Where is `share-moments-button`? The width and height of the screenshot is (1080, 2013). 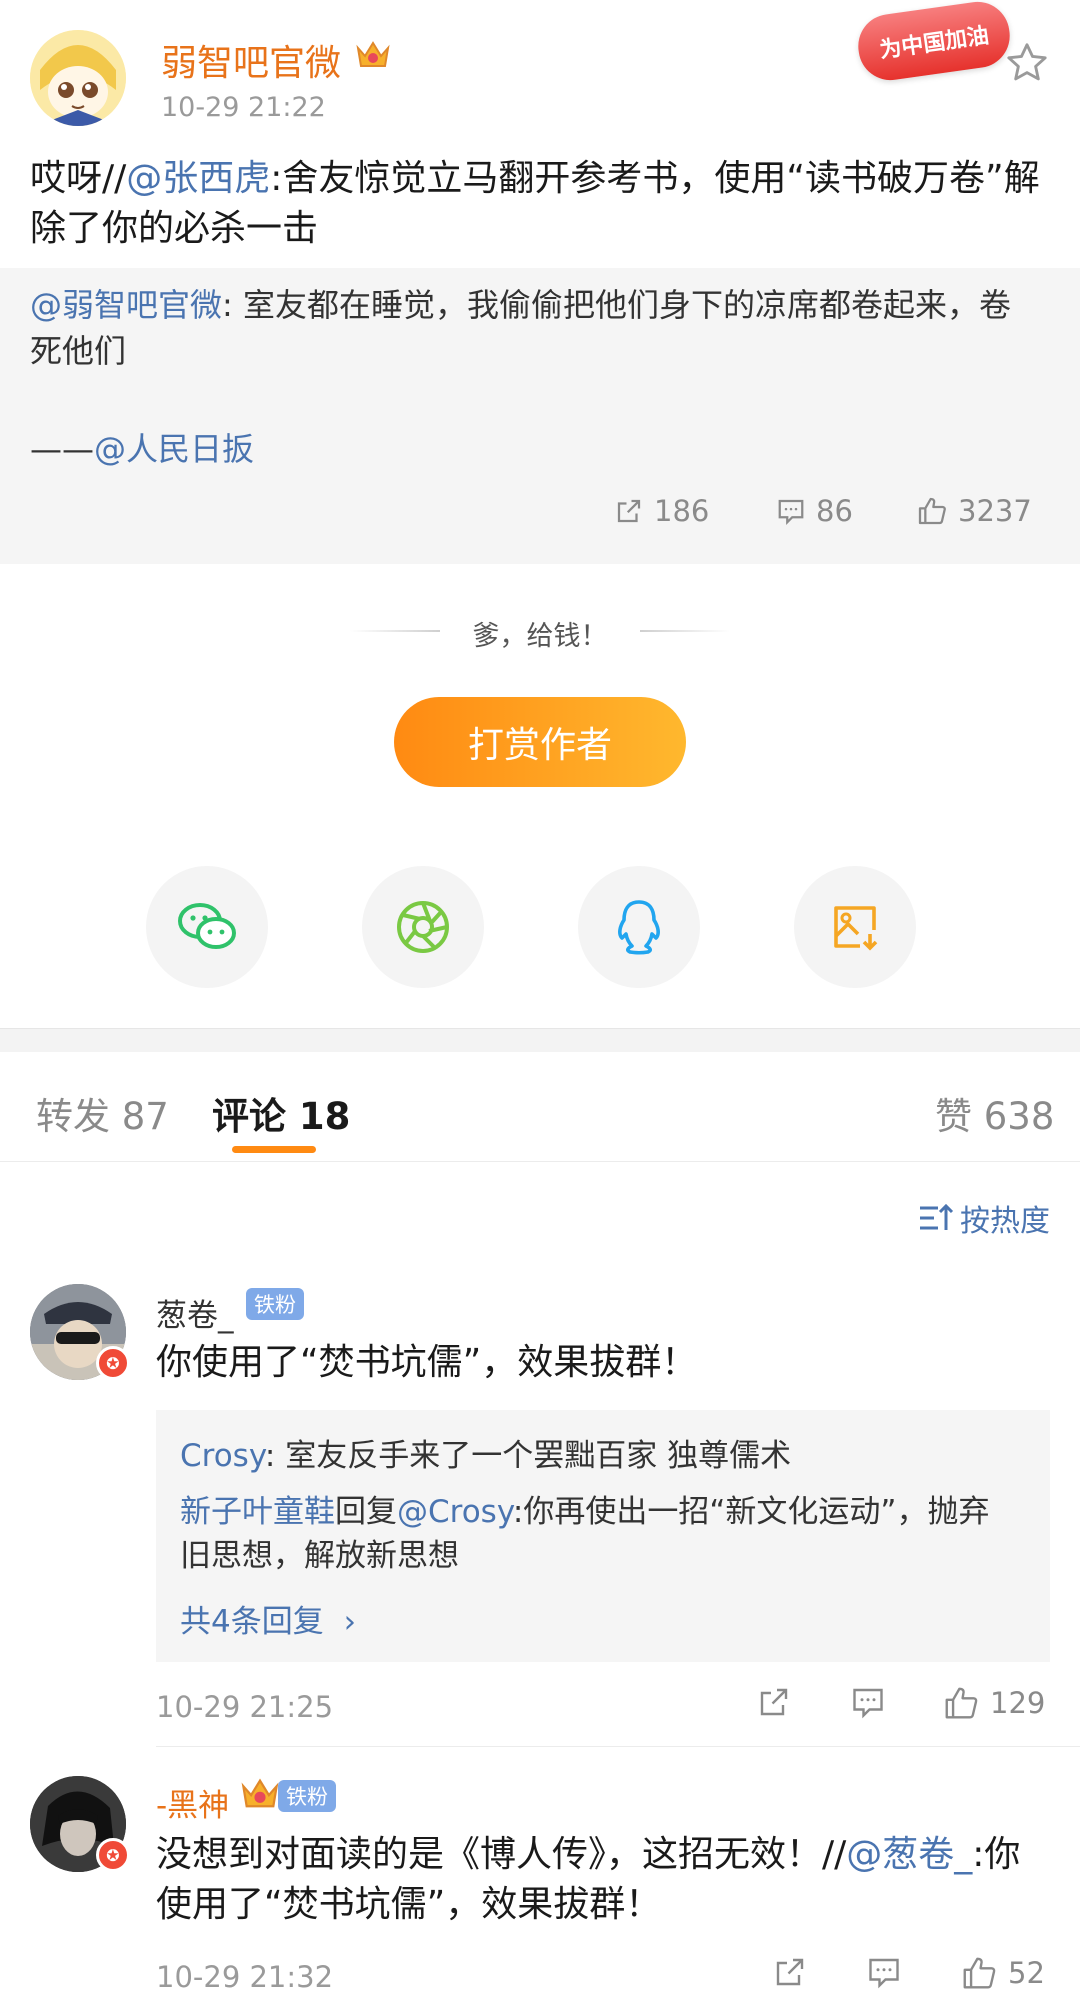 share-moments-button is located at coordinates (423, 927).